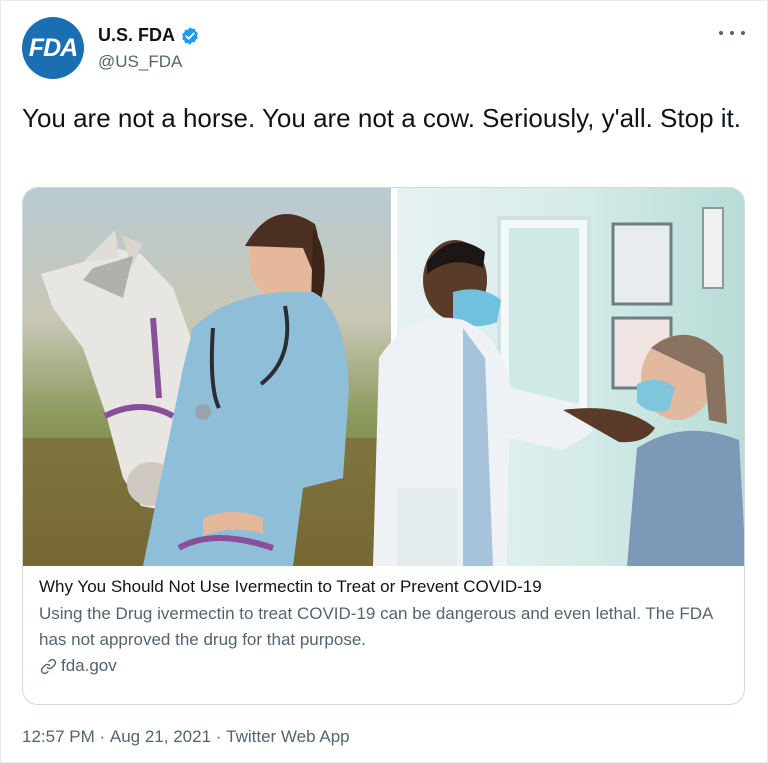 Image resolution: width=768 pixels, height=763 pixels. What do you see at coordinates (48, 666) in the screenshot?
I see `link-icon` at bounding box center [48, 666].